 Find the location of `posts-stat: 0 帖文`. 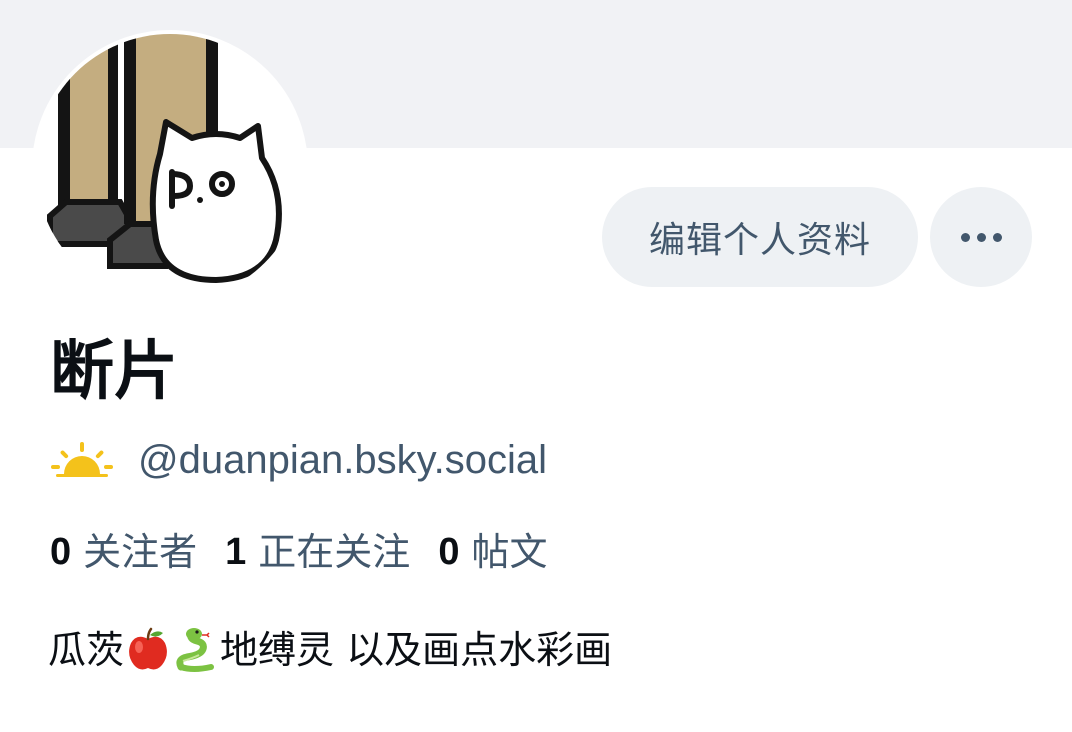

posts-stat: 0 帖文 is located at coordinates (492, 552).